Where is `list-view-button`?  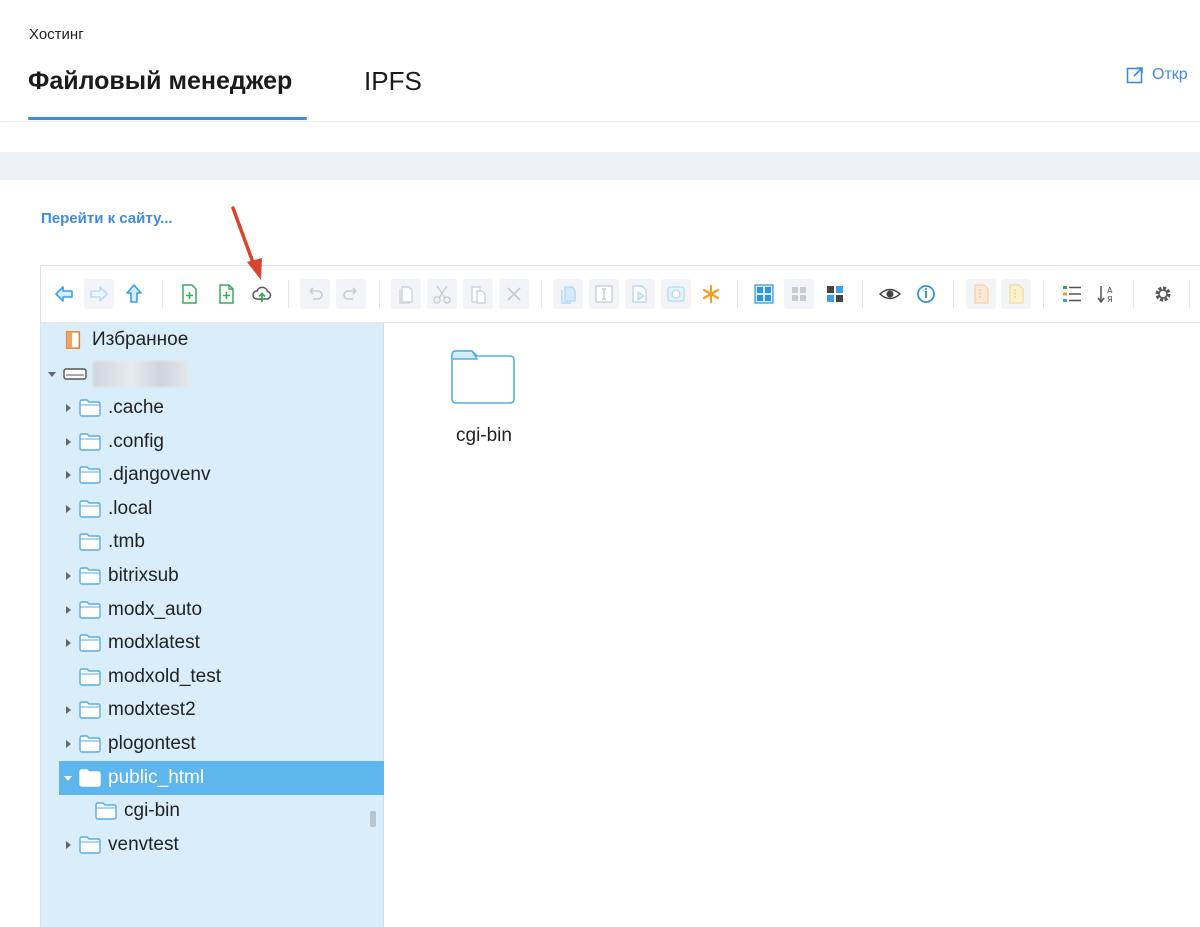 list-view-button is located at coordinates (799, 294).